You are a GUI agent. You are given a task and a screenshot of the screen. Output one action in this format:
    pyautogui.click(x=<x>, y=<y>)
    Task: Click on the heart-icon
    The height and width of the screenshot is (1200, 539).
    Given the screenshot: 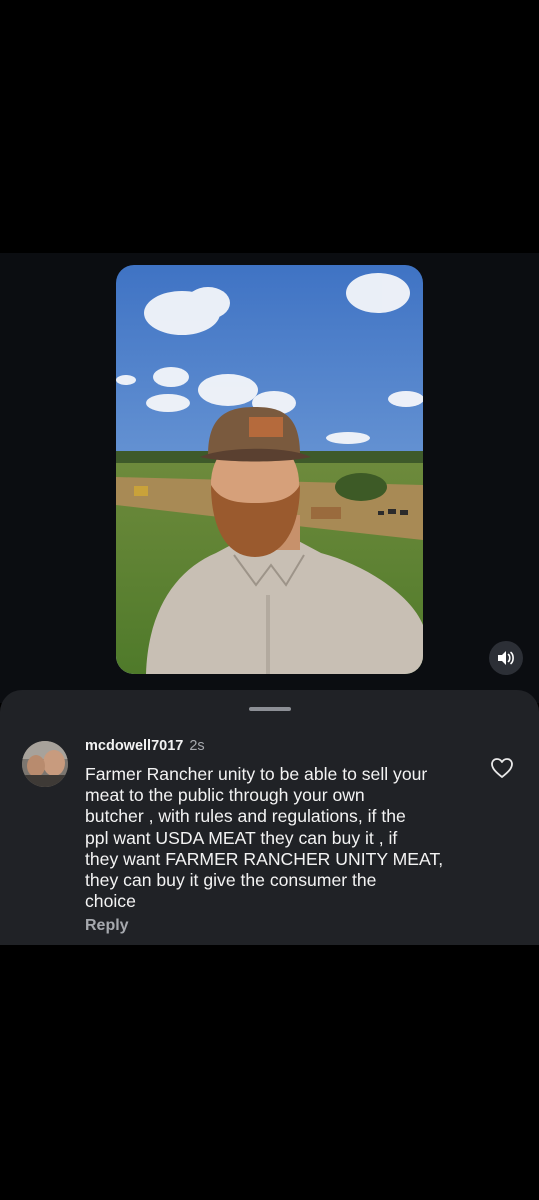 What is the action you would take?
    pyautogui.click(x=502, y=768)
    